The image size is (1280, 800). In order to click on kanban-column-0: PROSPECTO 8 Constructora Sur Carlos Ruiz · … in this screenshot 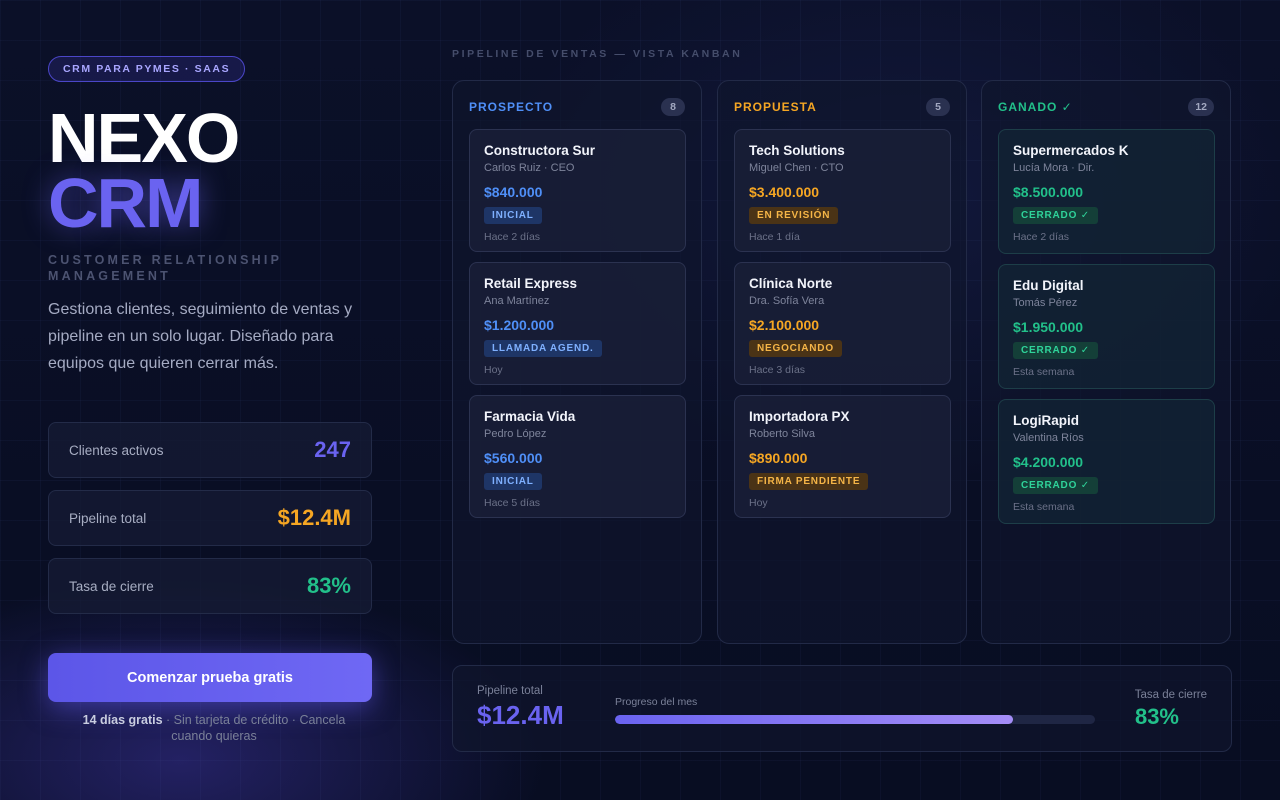, I will do `click(577, 362)`.